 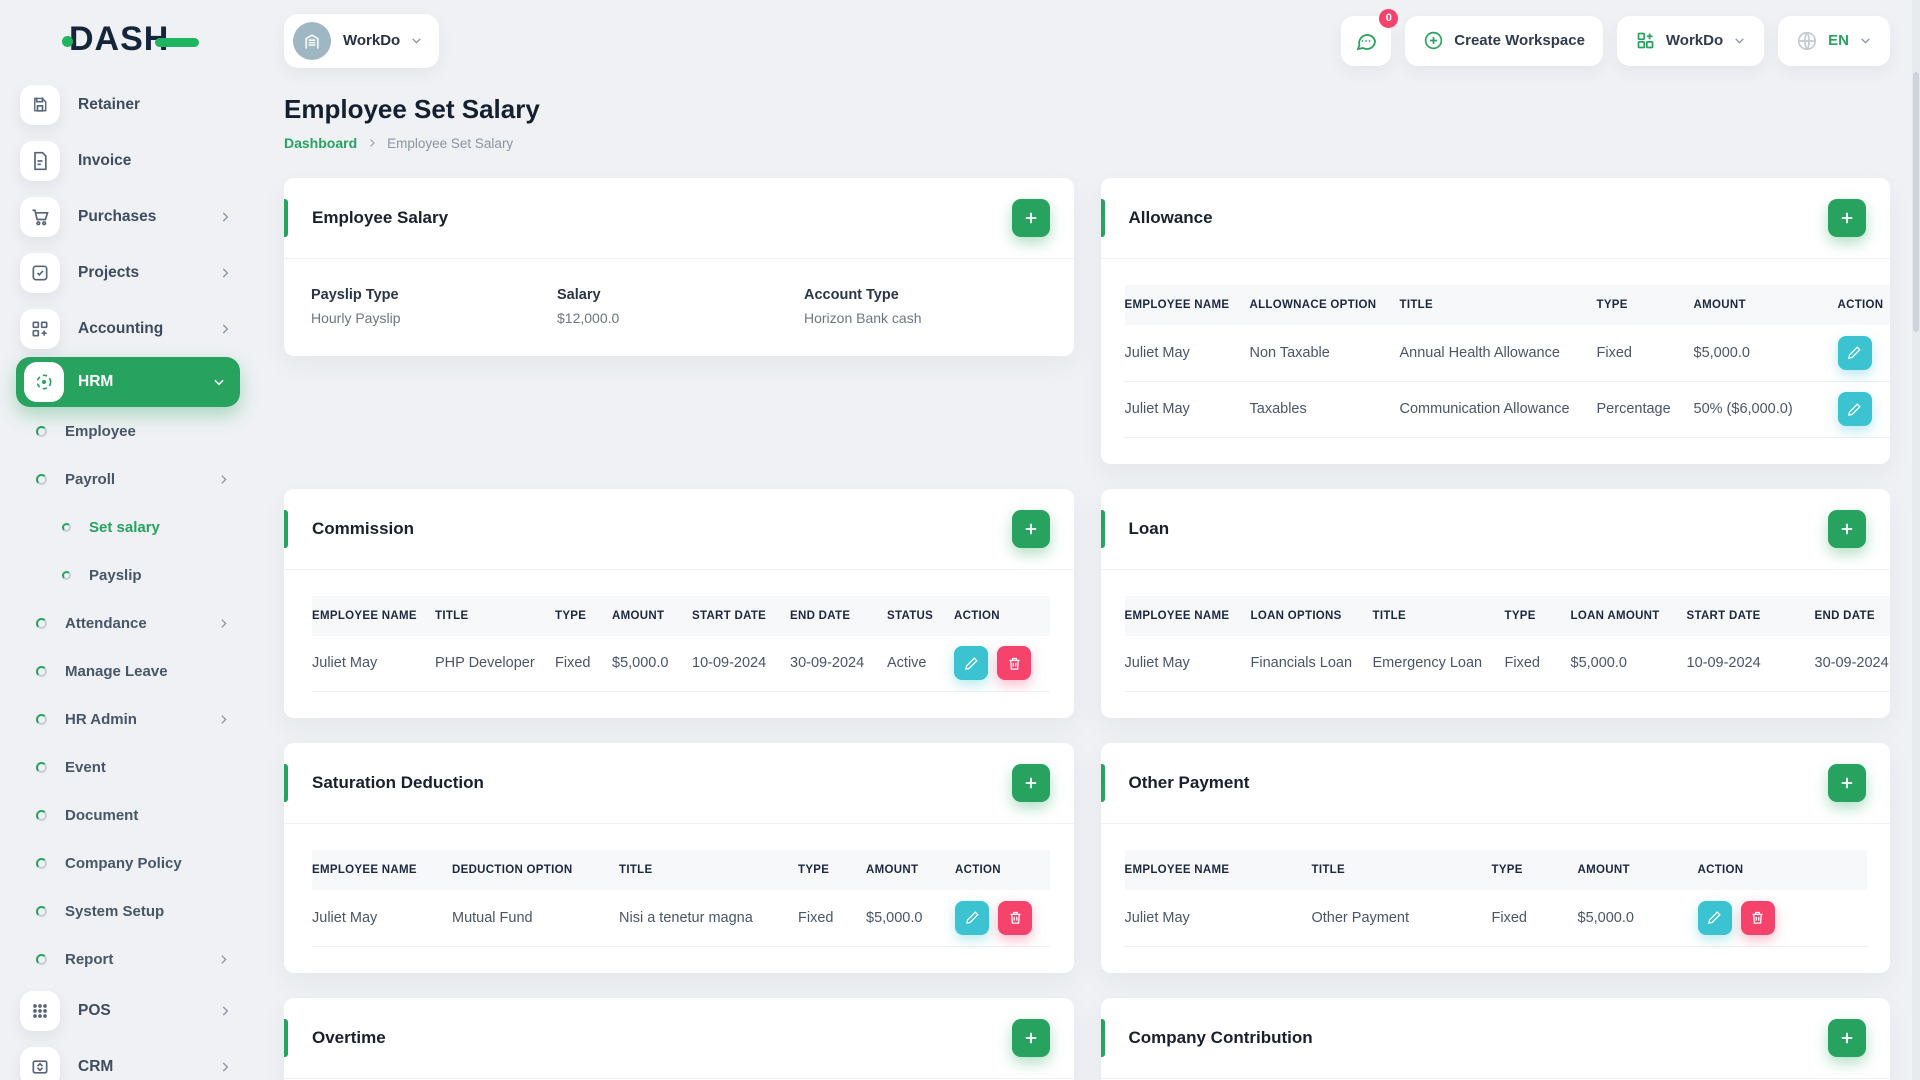 I want to click on cell: 30-09-2024, so click(x=1852, y=663).